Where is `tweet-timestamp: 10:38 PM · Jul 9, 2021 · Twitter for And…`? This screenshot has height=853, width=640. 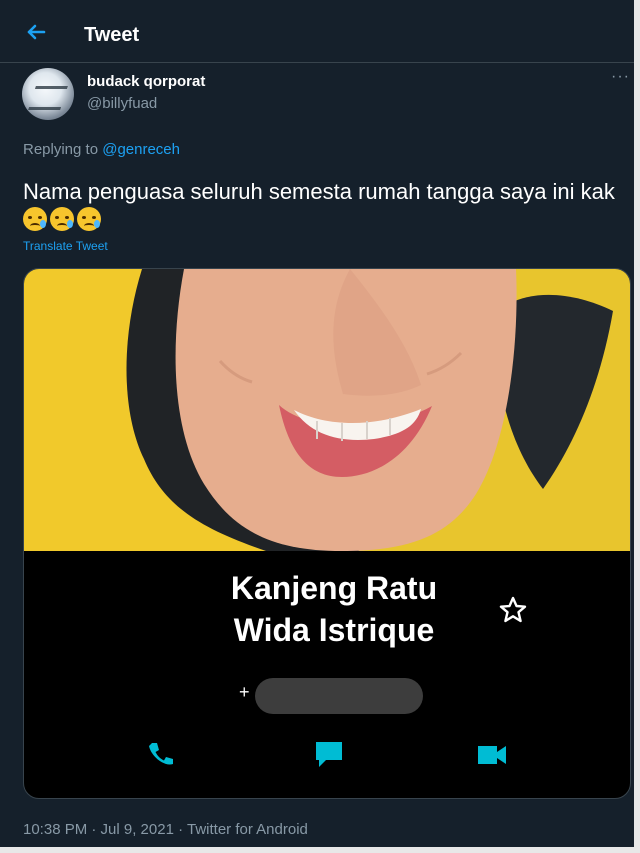 tweet-timestamp: 10:38 PM · Jul 9, 2021 · Twitter for And… is located at coordinates (165, 829).